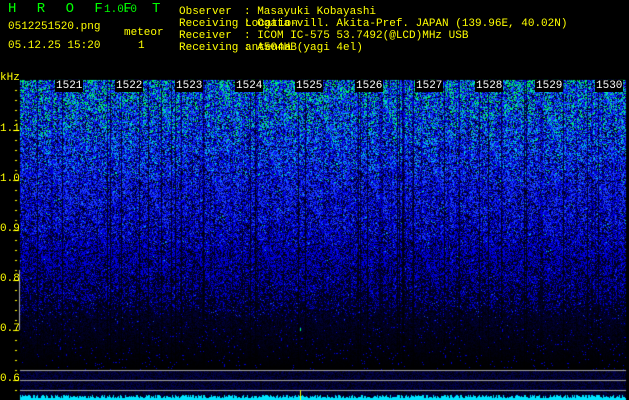 This screenshot has width=629, height=400. Describe the element at coordinates (141, 46) in the screenshot. I see `meteor-count: 1` at that location.